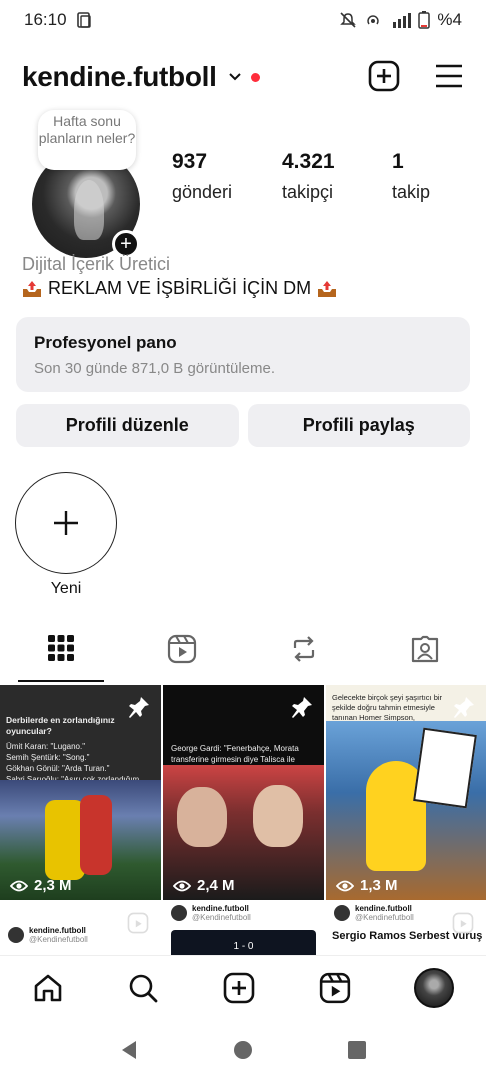  What do you see at coordinates (129, 1050) in the screenshot?
I see `back-icon` at bounding box center [129, 1050].